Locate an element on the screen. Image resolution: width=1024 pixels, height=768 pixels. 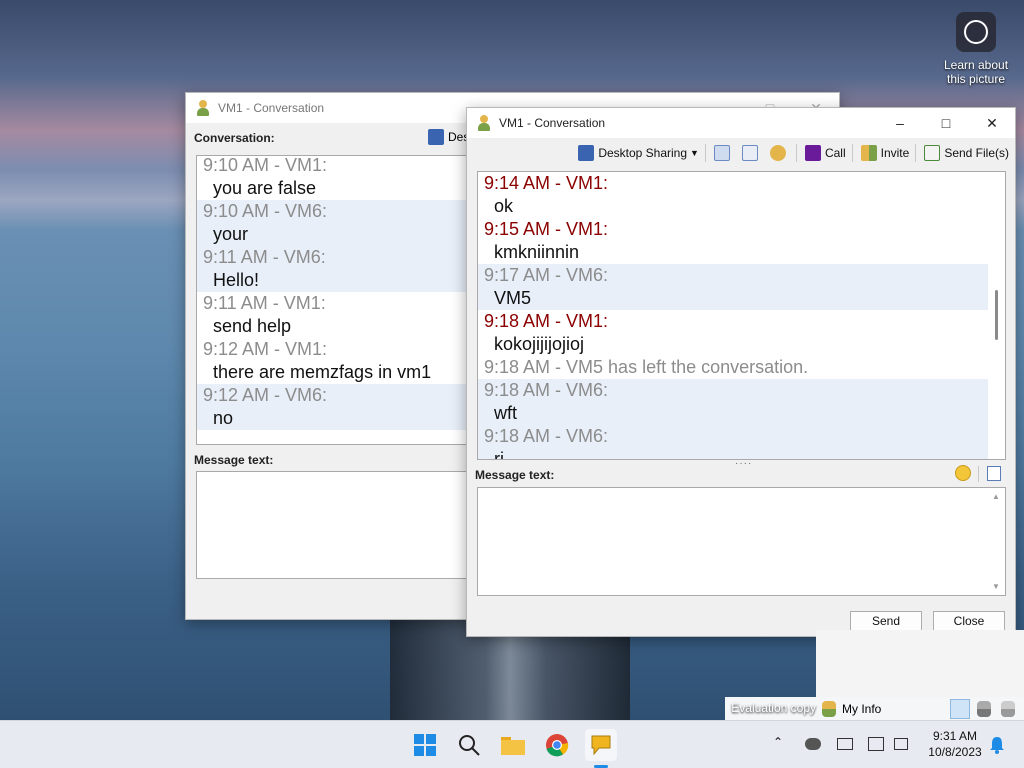
message-header: 9:11 AM - VM1: is located at coordinates (264, 303).